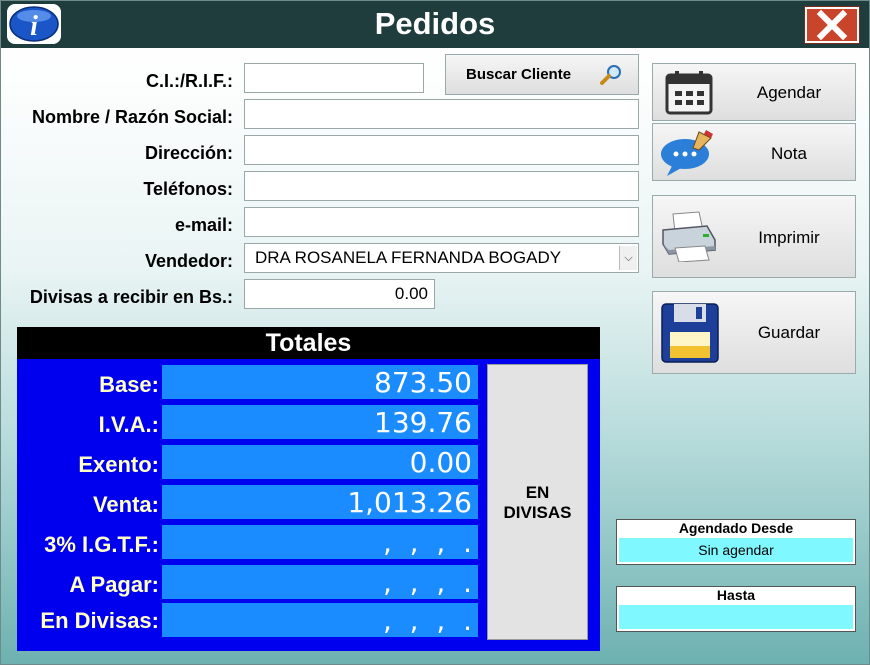 This screenshot has height=665, width=870. I want to click on en-divisas-label: En Divisas:, so click(99, 620).